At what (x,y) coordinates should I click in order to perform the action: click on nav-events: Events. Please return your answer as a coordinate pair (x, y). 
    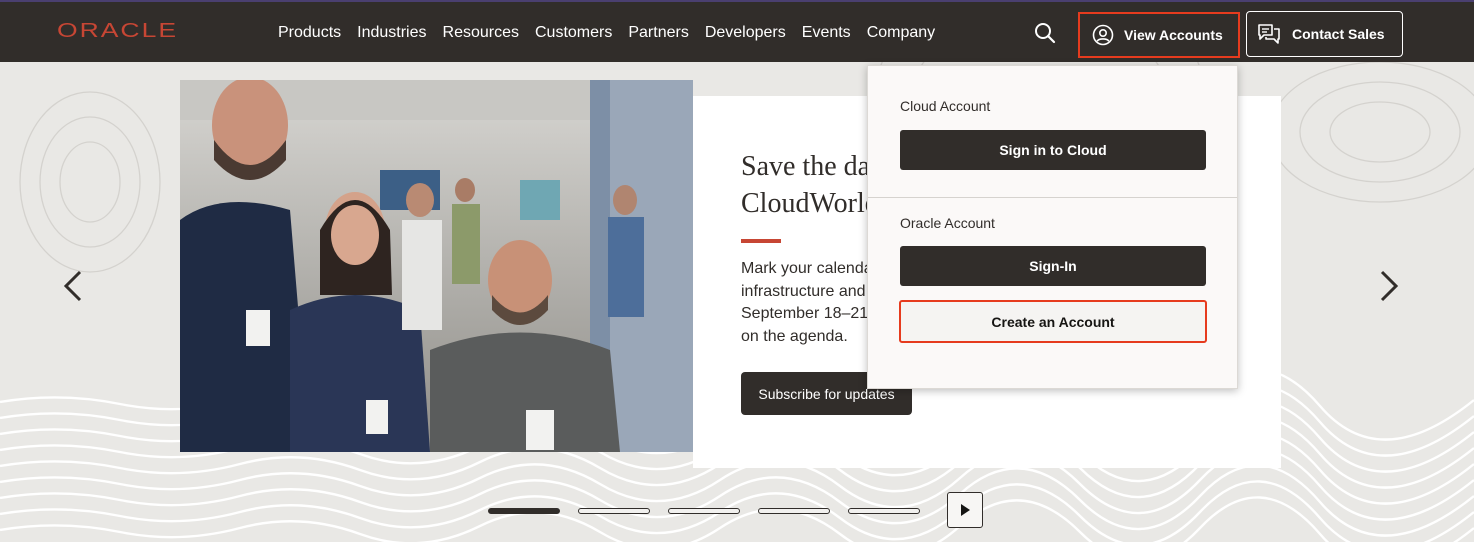
    Looking at the image, I should click on (826, 33).